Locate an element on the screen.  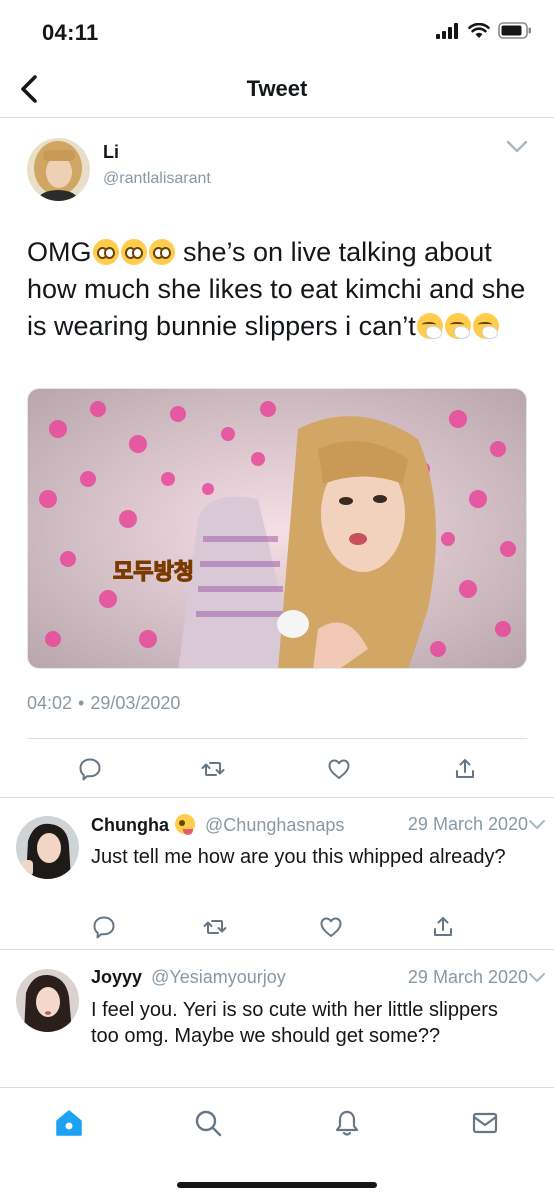
tweet-menu-button is located at coordinates (517, 149).